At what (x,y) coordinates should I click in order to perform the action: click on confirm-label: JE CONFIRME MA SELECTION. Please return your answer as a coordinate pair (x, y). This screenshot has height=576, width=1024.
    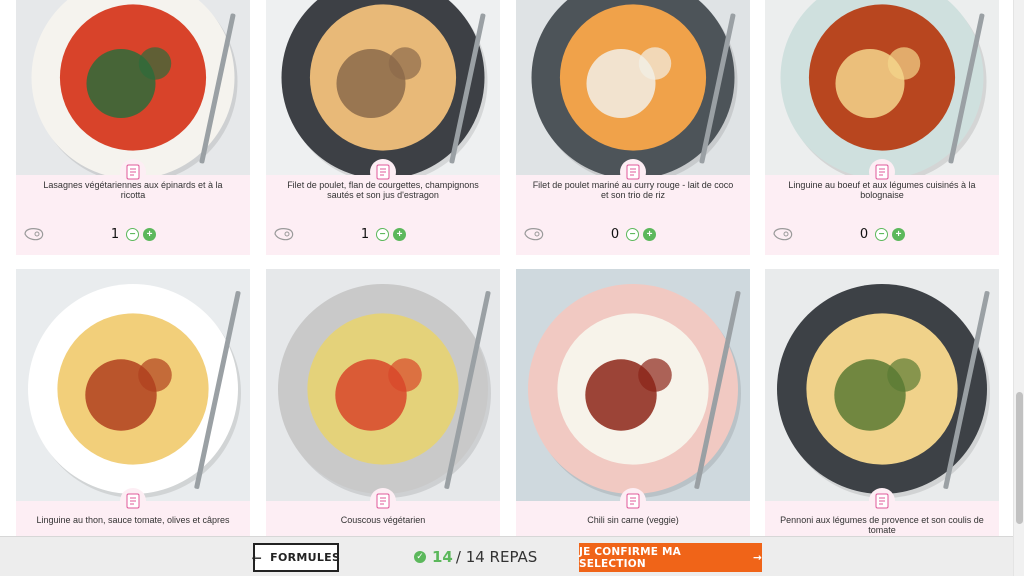
    Looking at the image, I should click on (630, 557).